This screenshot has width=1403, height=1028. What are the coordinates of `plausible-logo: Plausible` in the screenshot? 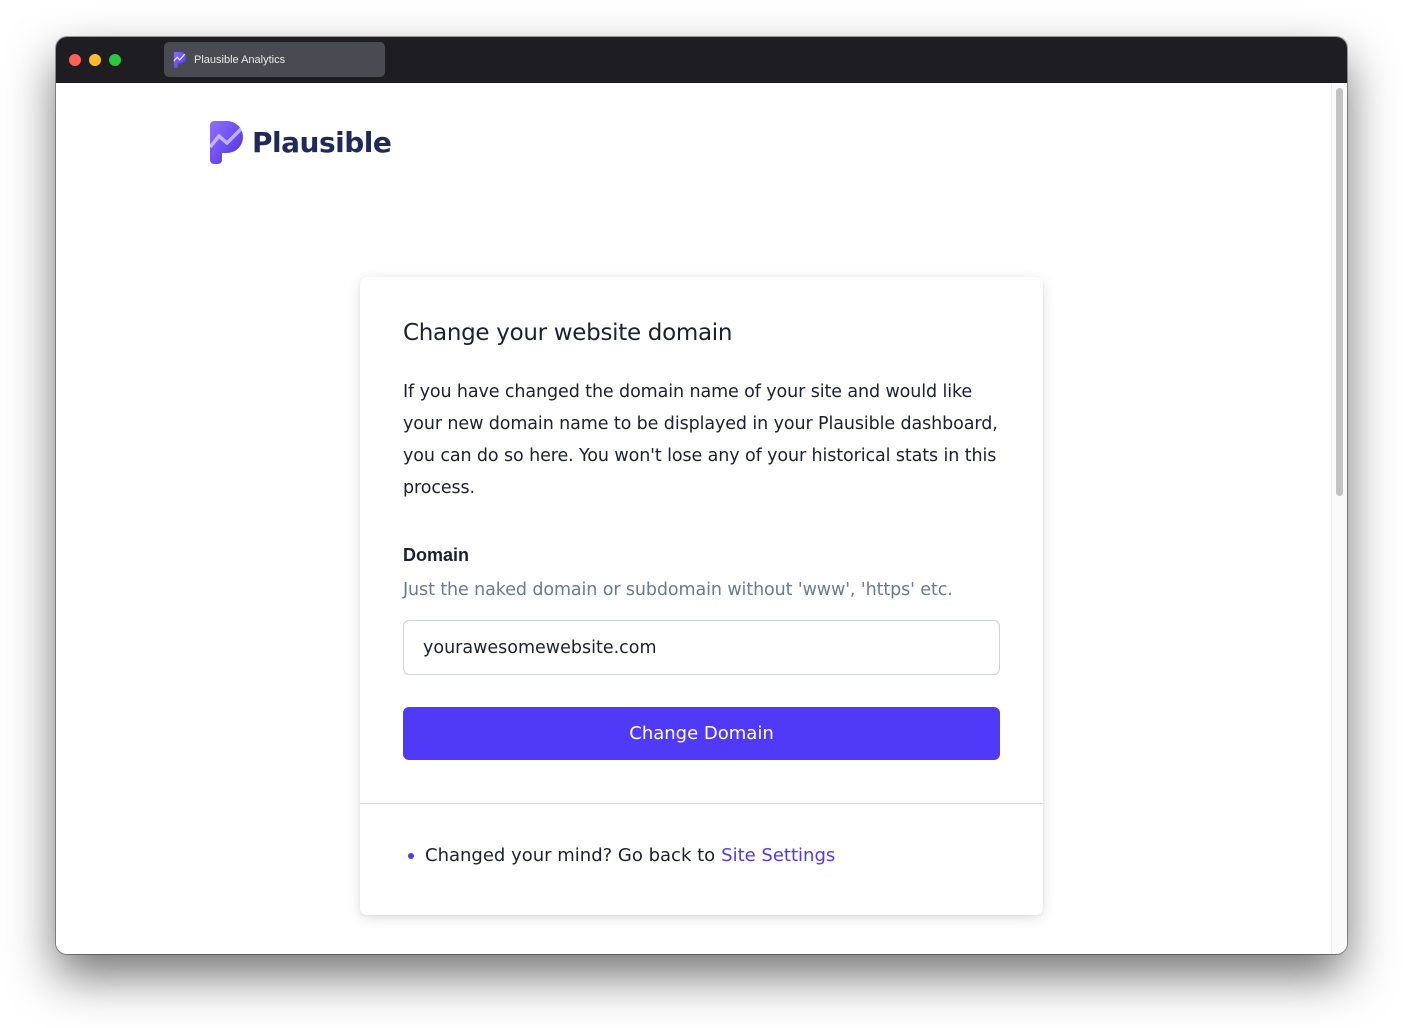 It's located at (300, 142).